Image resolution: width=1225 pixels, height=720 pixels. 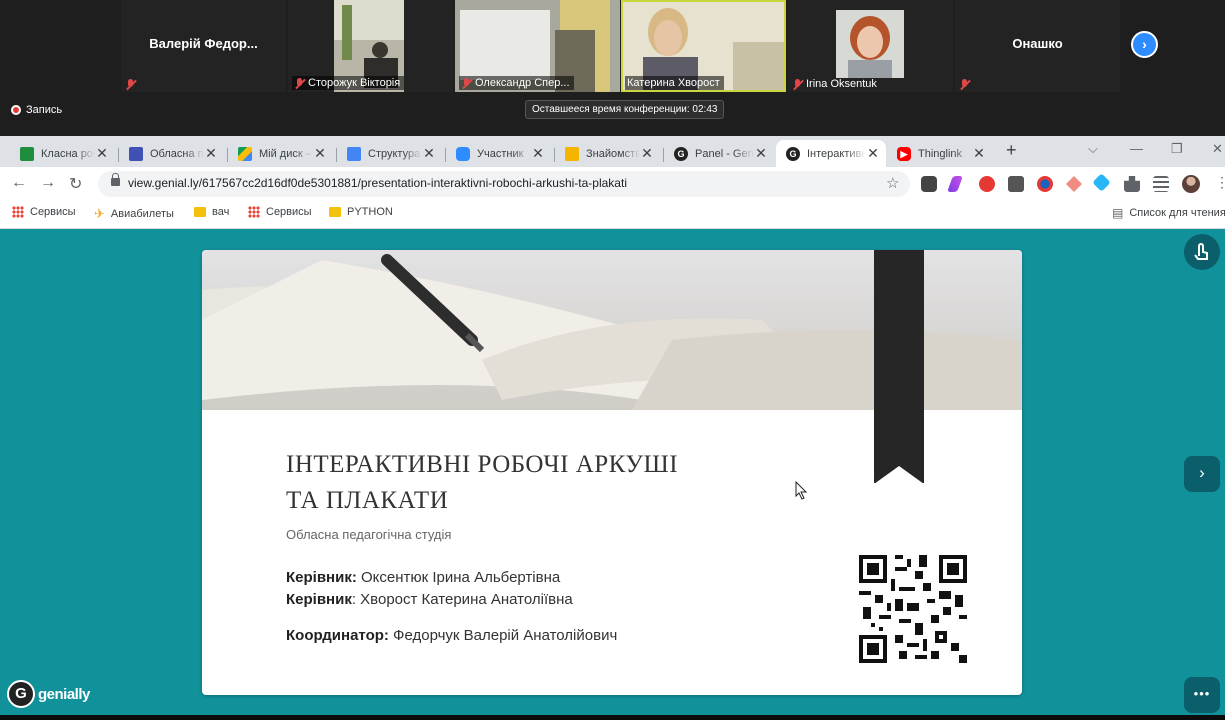 What do you see at coordinates (280, 212) in the screenshot?
I see `bookmark-services-2: Сервисы` at bounding box center [280, 212].